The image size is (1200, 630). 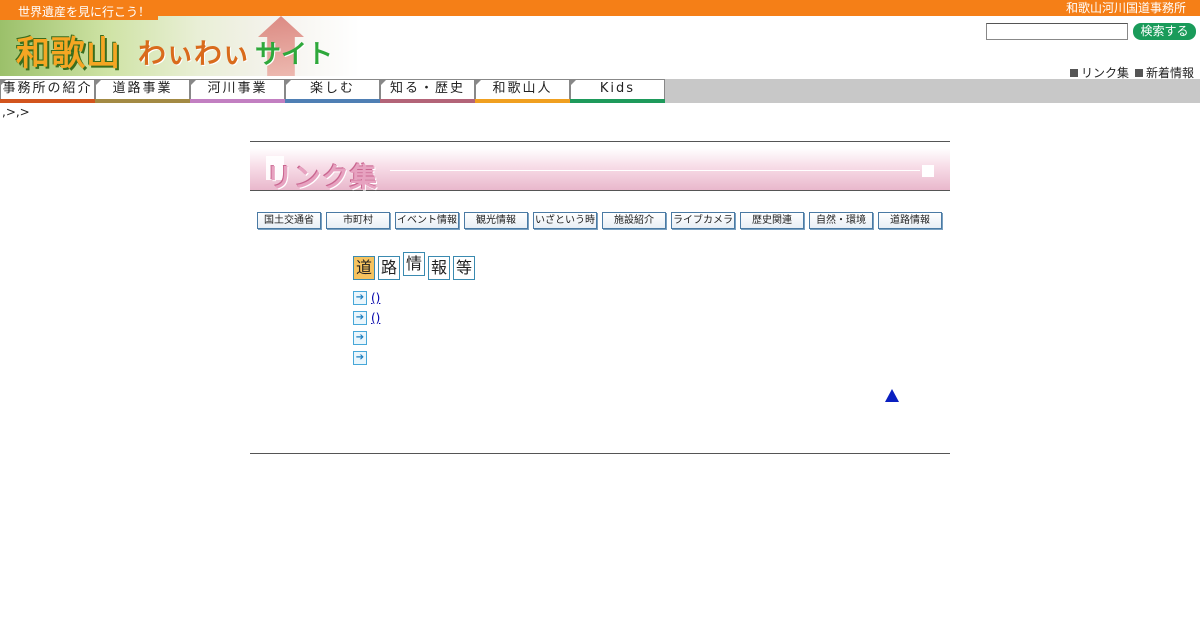 I want to click on category-button: 市町村, so click(x=358, y=220).